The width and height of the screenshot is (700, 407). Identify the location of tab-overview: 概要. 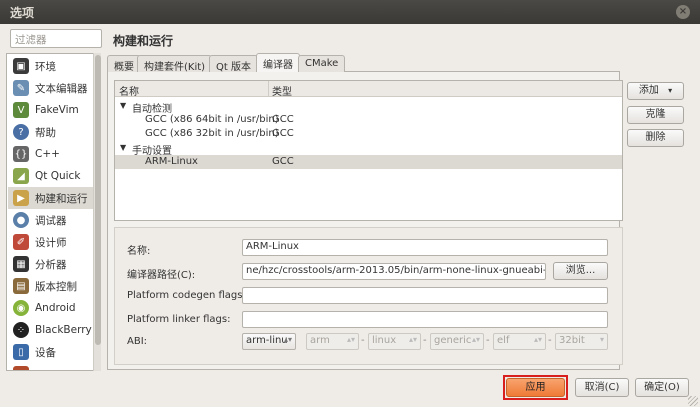
(124, 64).